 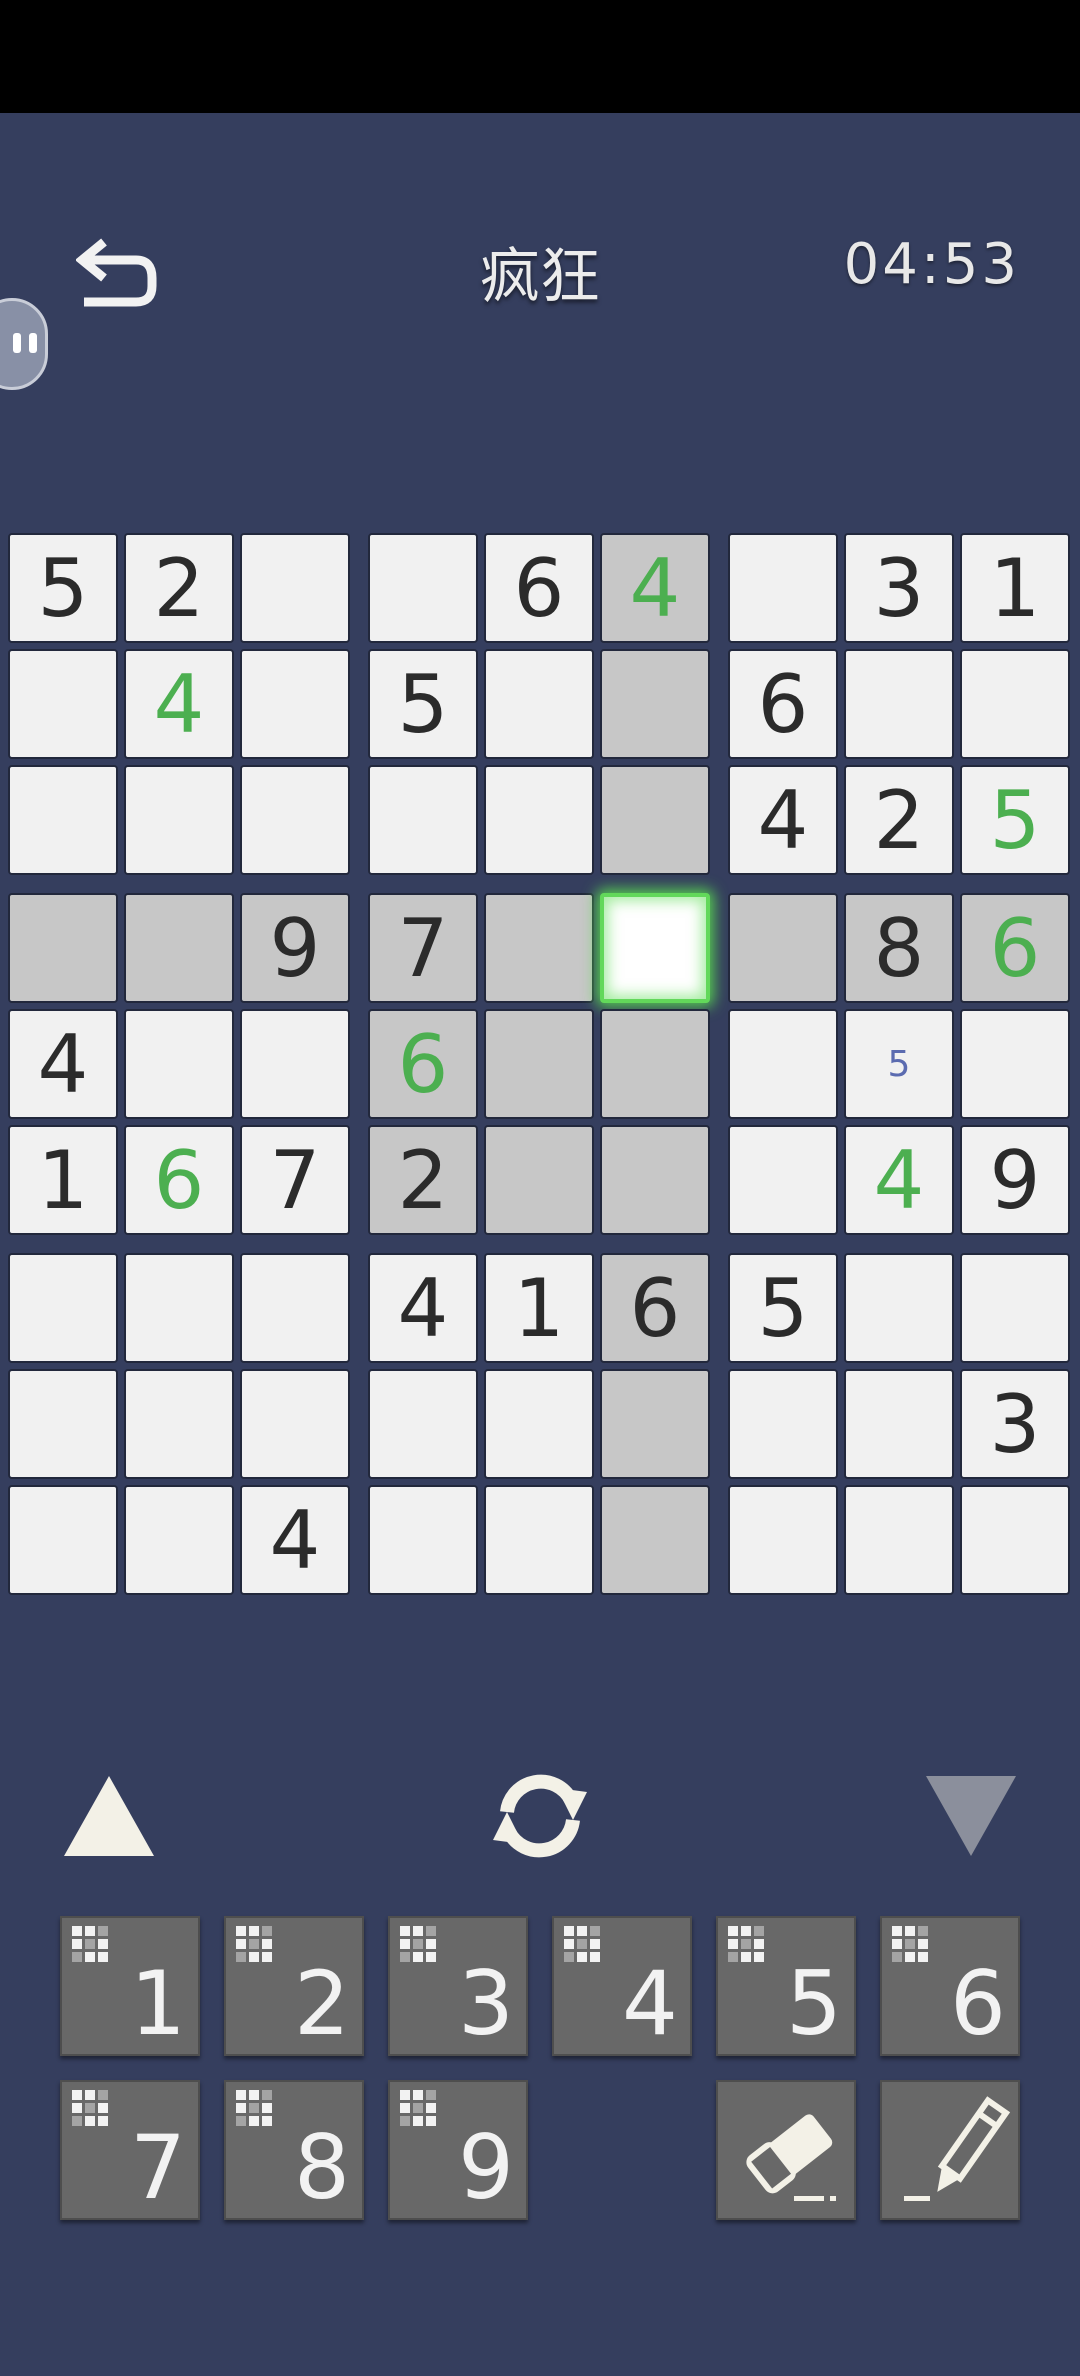 I want to click on digit-key-7: 7, so click(x=130, y=2150).